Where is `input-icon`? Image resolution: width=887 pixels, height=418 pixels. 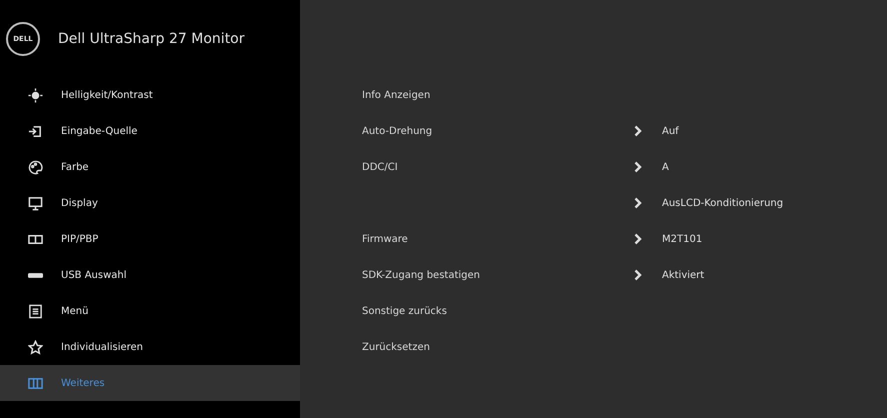 input-icon is located at coordinates (35, 131).